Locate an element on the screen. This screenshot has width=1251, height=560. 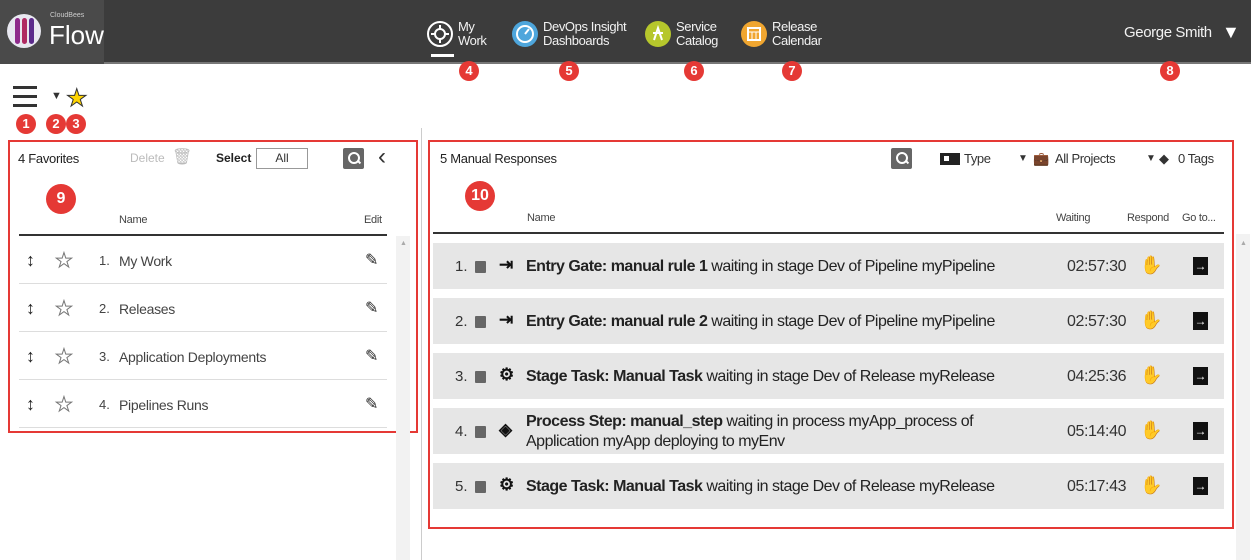
col-header-waiting: Waiting is located at coordinates (1073, 218).